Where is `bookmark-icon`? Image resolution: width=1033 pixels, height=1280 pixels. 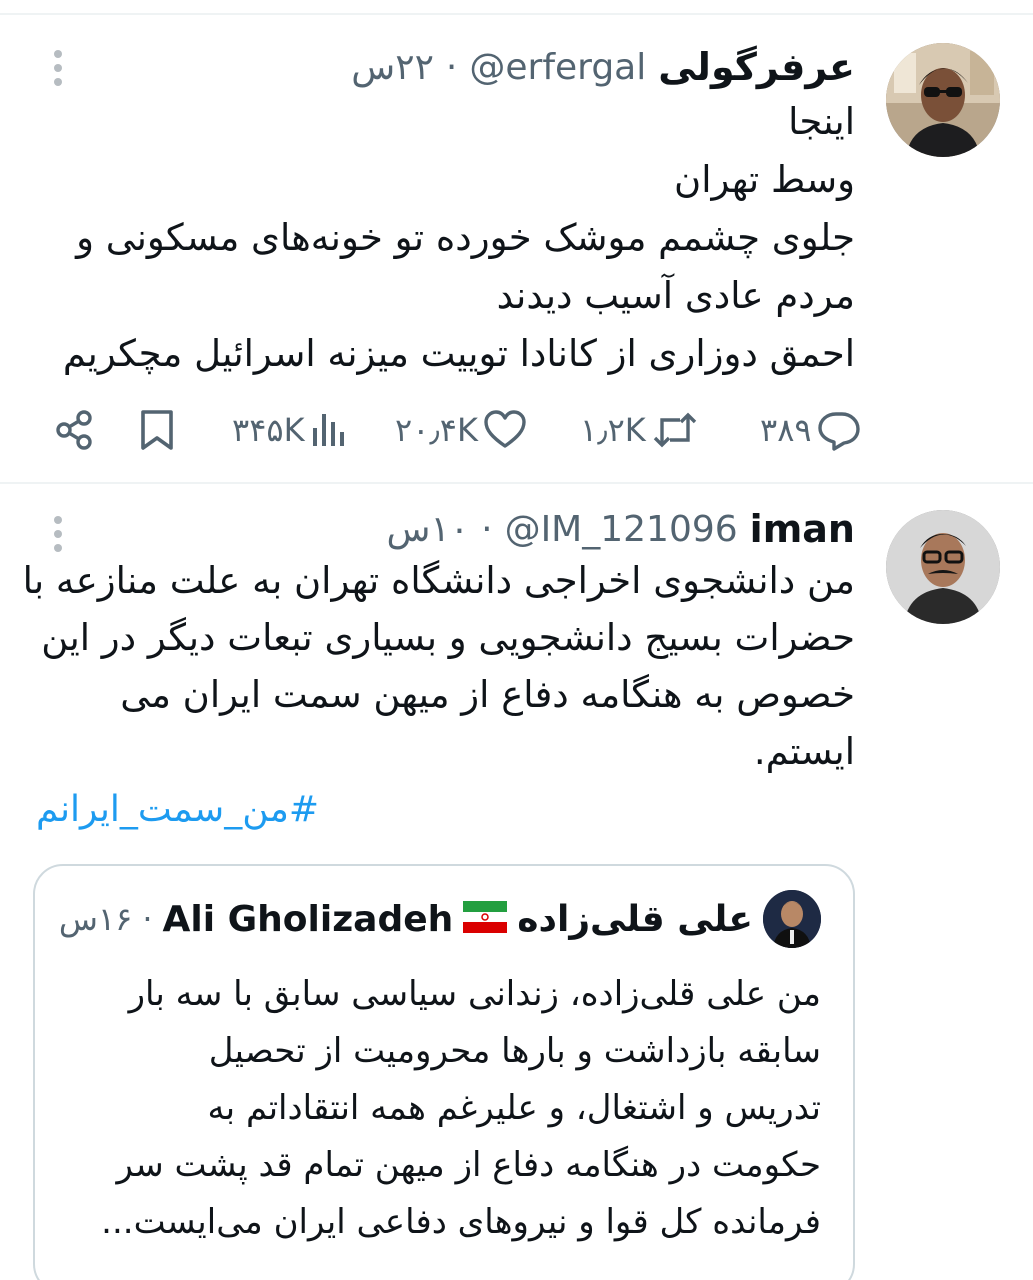 bookmark-icon is located at coordinates (157, 430).